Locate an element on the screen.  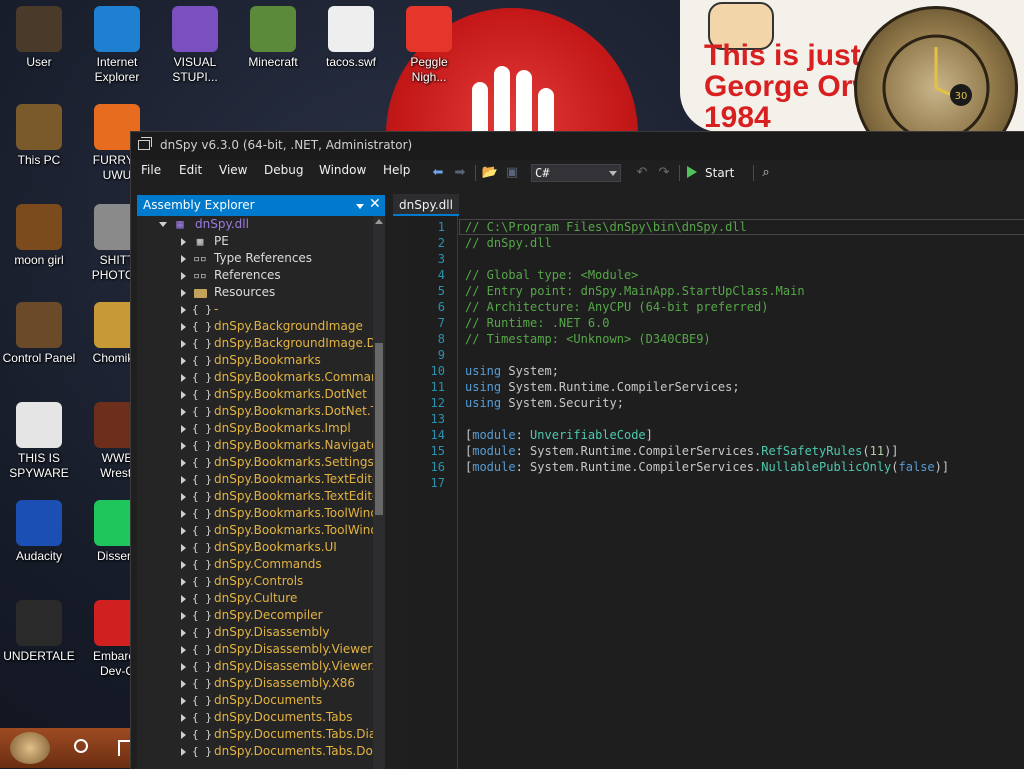
tree-item: { } dnSpy.Bookmarks.DotNet is located at coordinates (255, 394).